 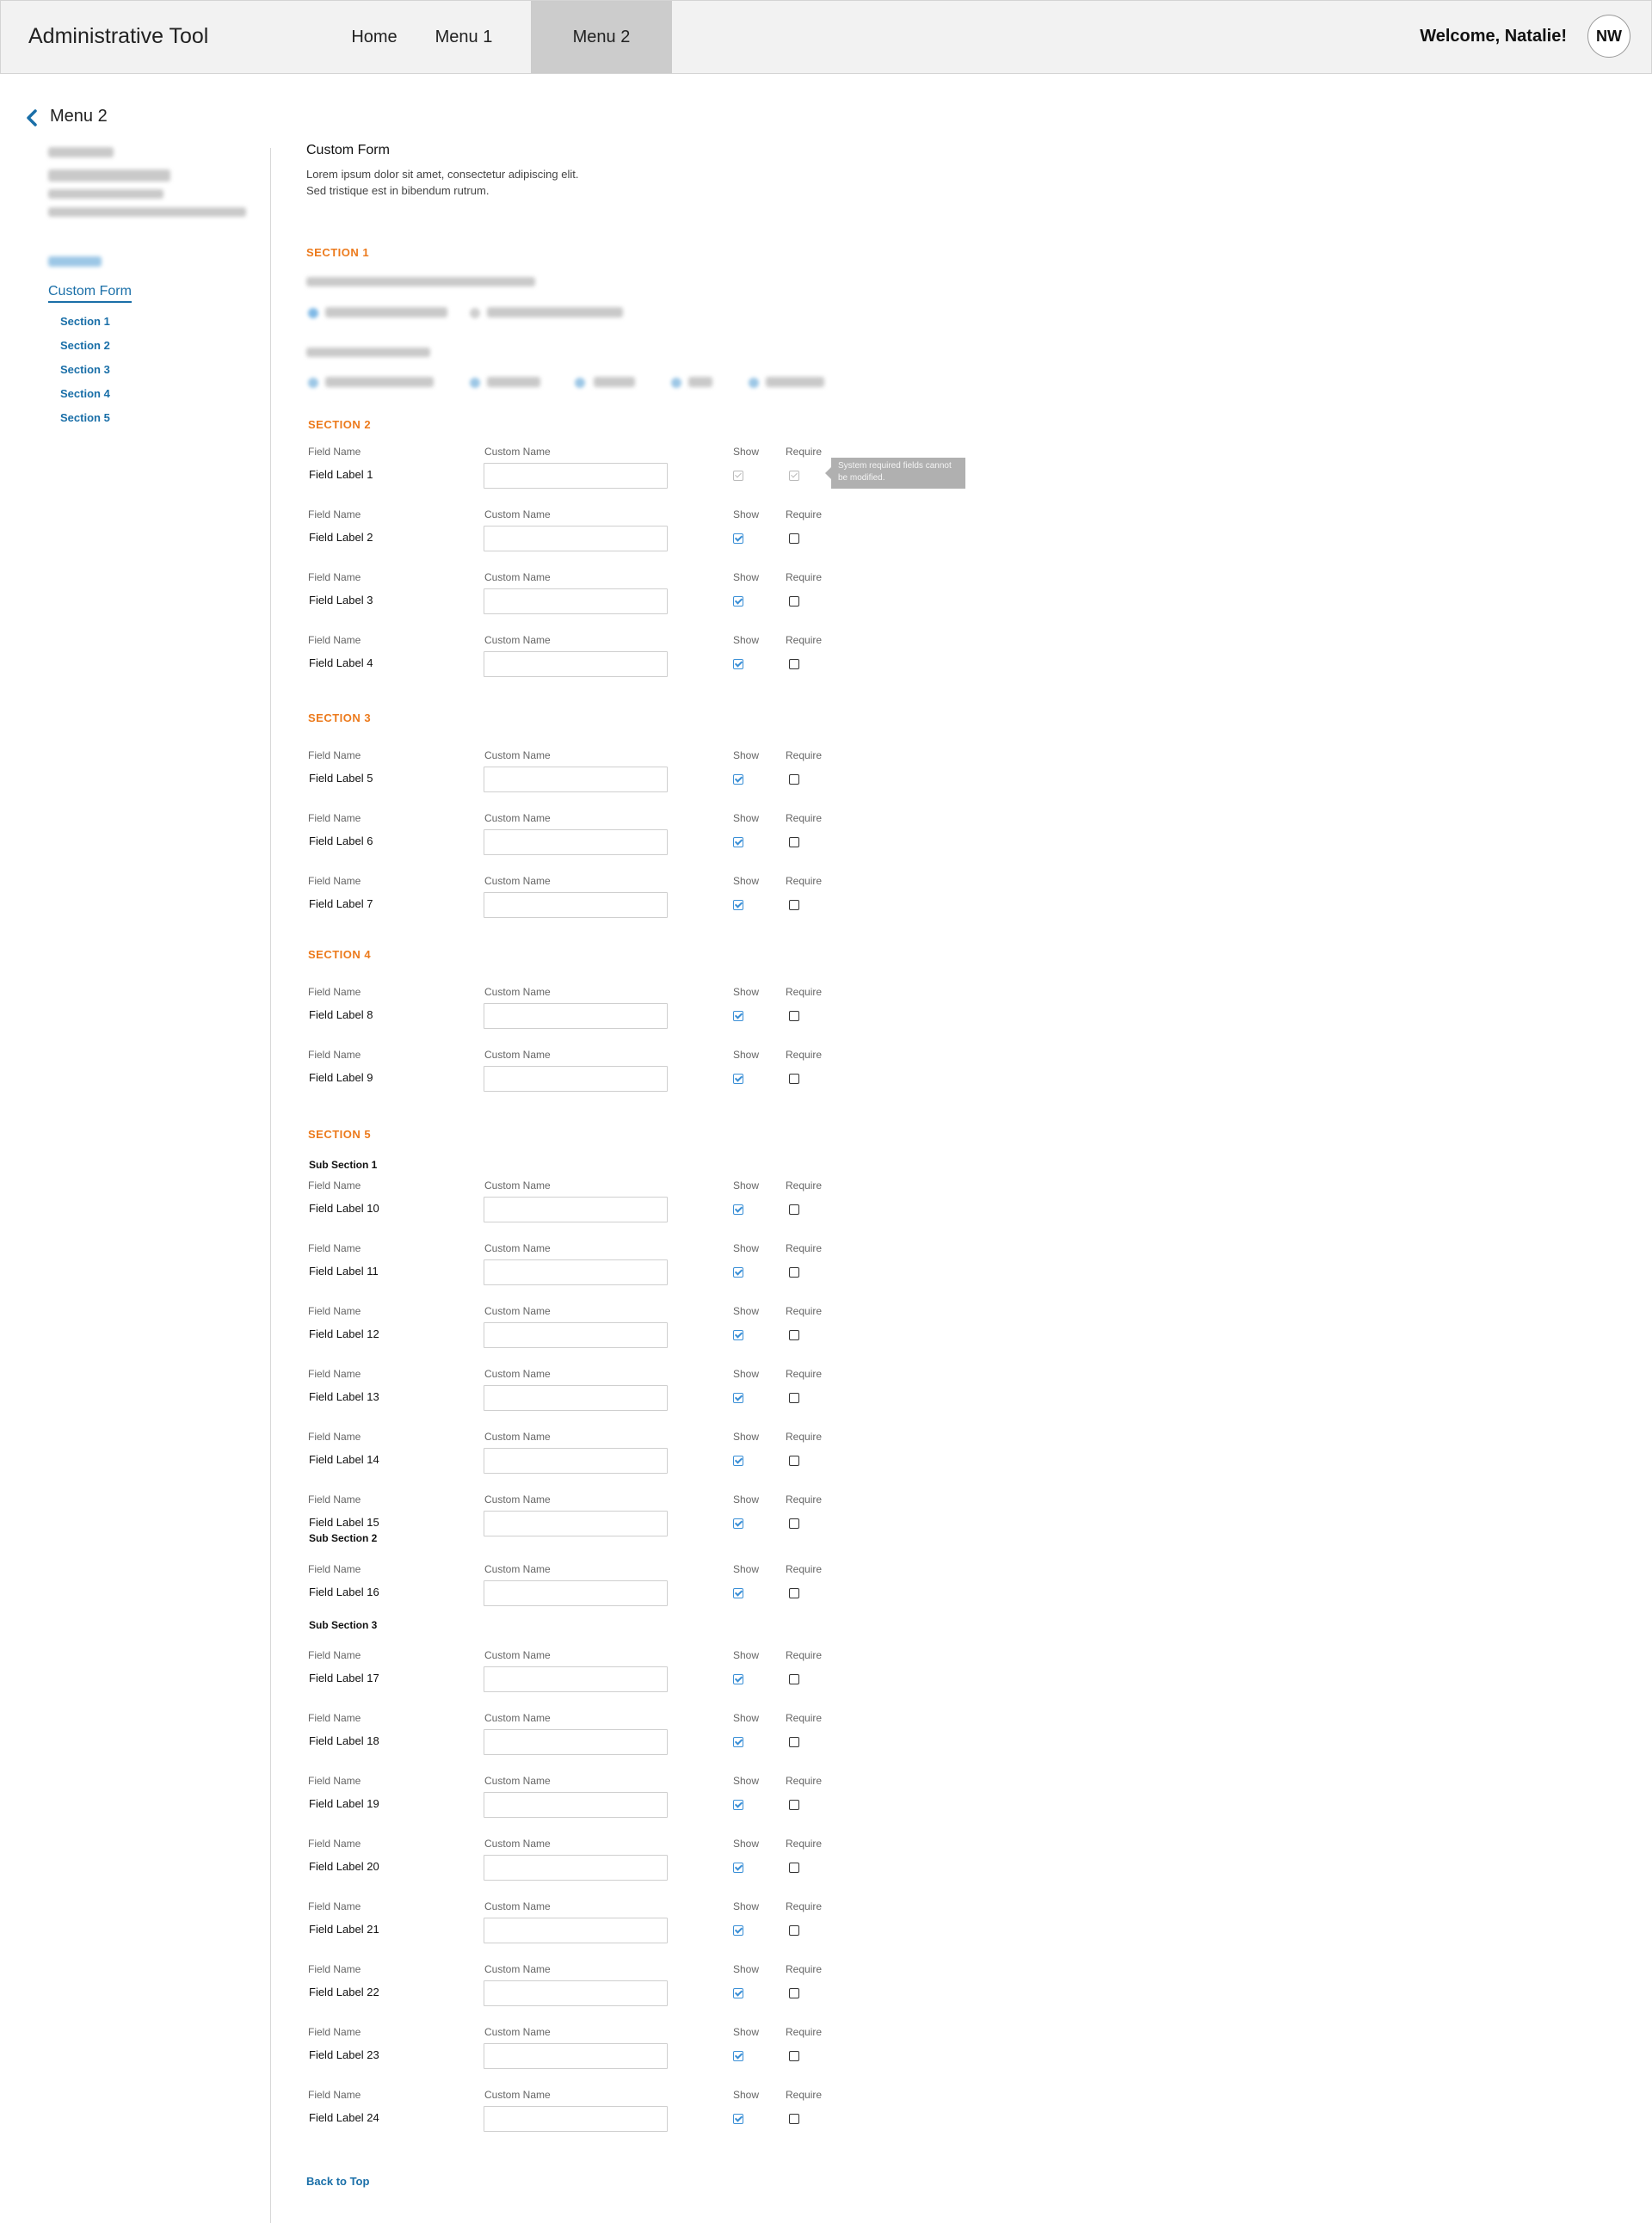 What do you see at coordinates (338, 252) in the screenshot?
I see `section-1-header: SECTION 1` at bounding box center [338, 252].